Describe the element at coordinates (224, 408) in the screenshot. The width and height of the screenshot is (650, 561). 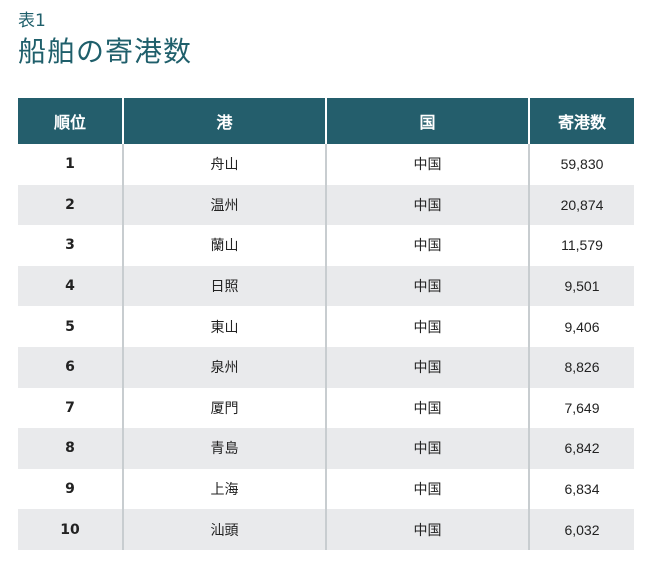
I see `cell-port: 厦門` at that location.